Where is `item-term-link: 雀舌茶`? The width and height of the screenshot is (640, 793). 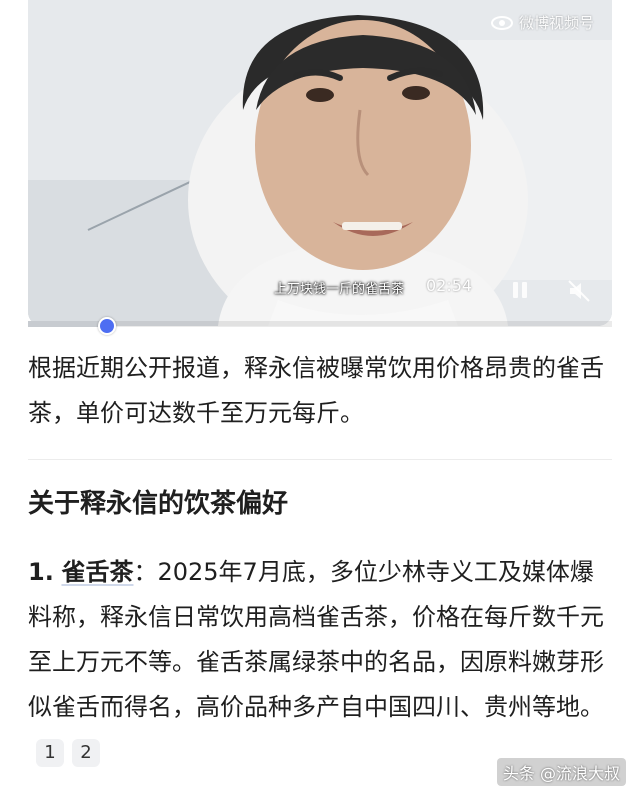
item-term-link: 雀舌茶 is located at coordinates (97, 572).